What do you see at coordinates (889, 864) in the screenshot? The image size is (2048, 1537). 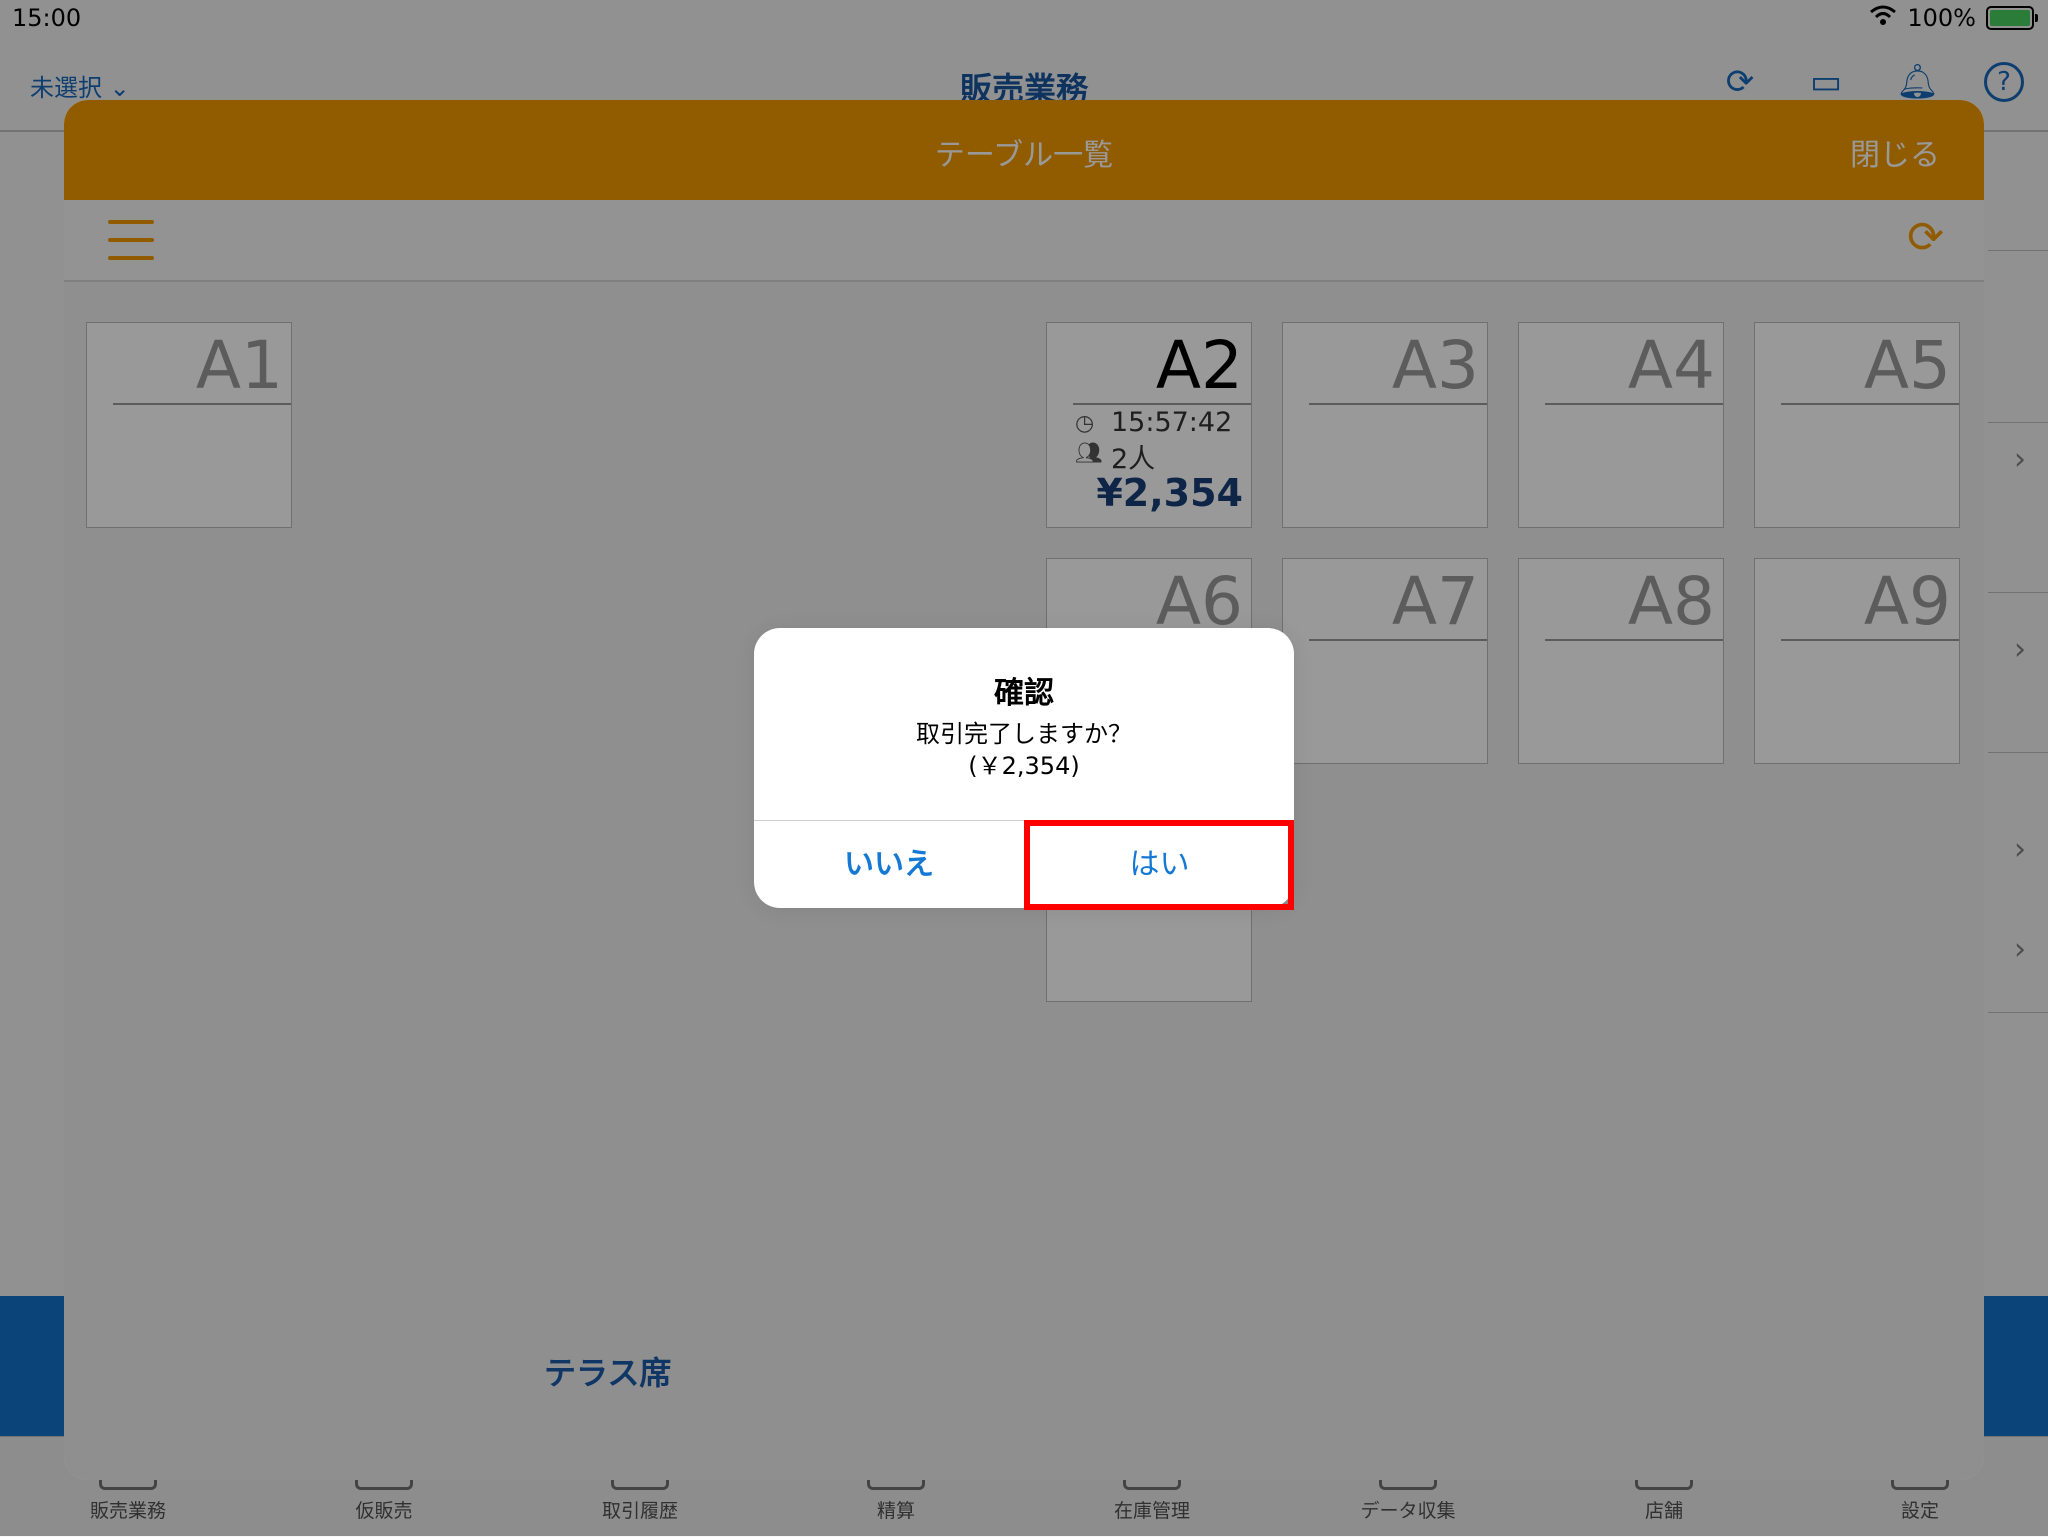 I see `no-button: いいえ` at bounding box center [889, 864].